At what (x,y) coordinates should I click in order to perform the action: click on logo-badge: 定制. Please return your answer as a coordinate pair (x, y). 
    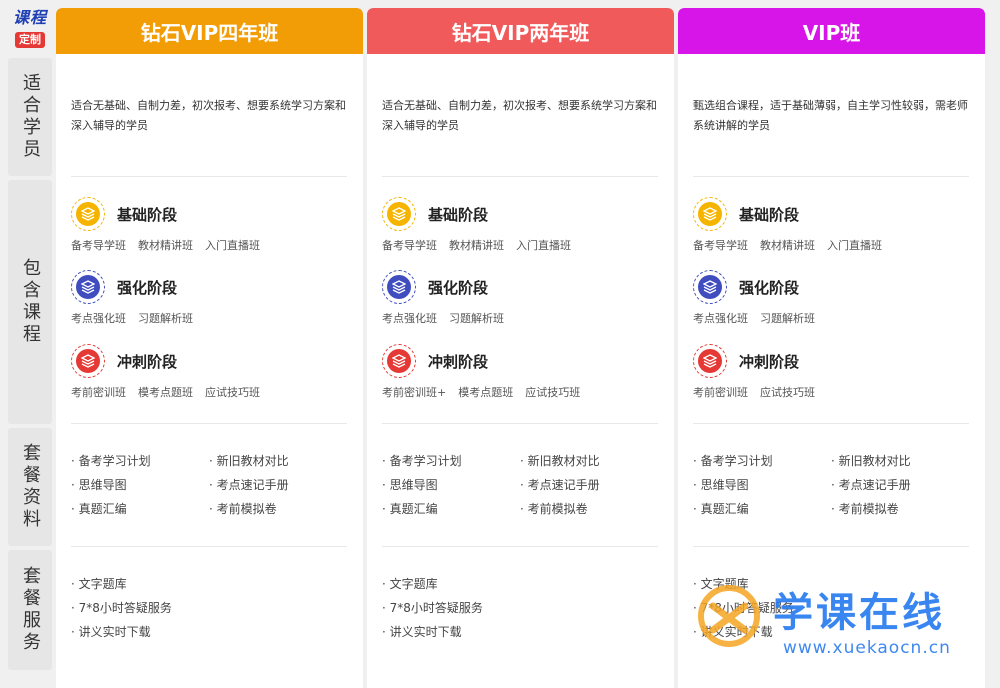
    Looking at the image, I should click on (30, 40).